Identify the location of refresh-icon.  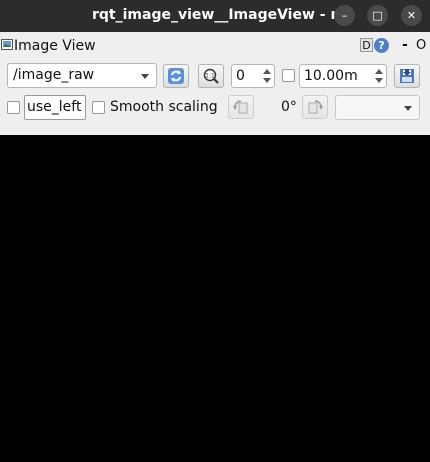
(176, 76).